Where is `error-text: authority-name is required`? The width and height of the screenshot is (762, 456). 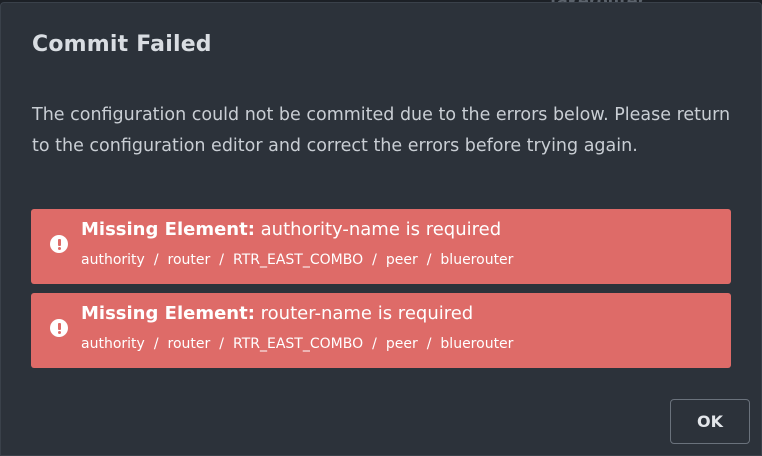
error-text: authority-name is required is located at coordinates (381, 229).